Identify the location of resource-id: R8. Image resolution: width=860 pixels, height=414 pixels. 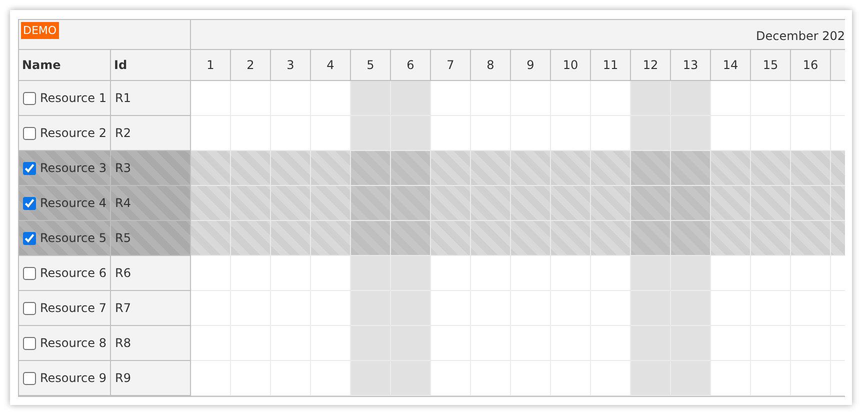
(123, 343).